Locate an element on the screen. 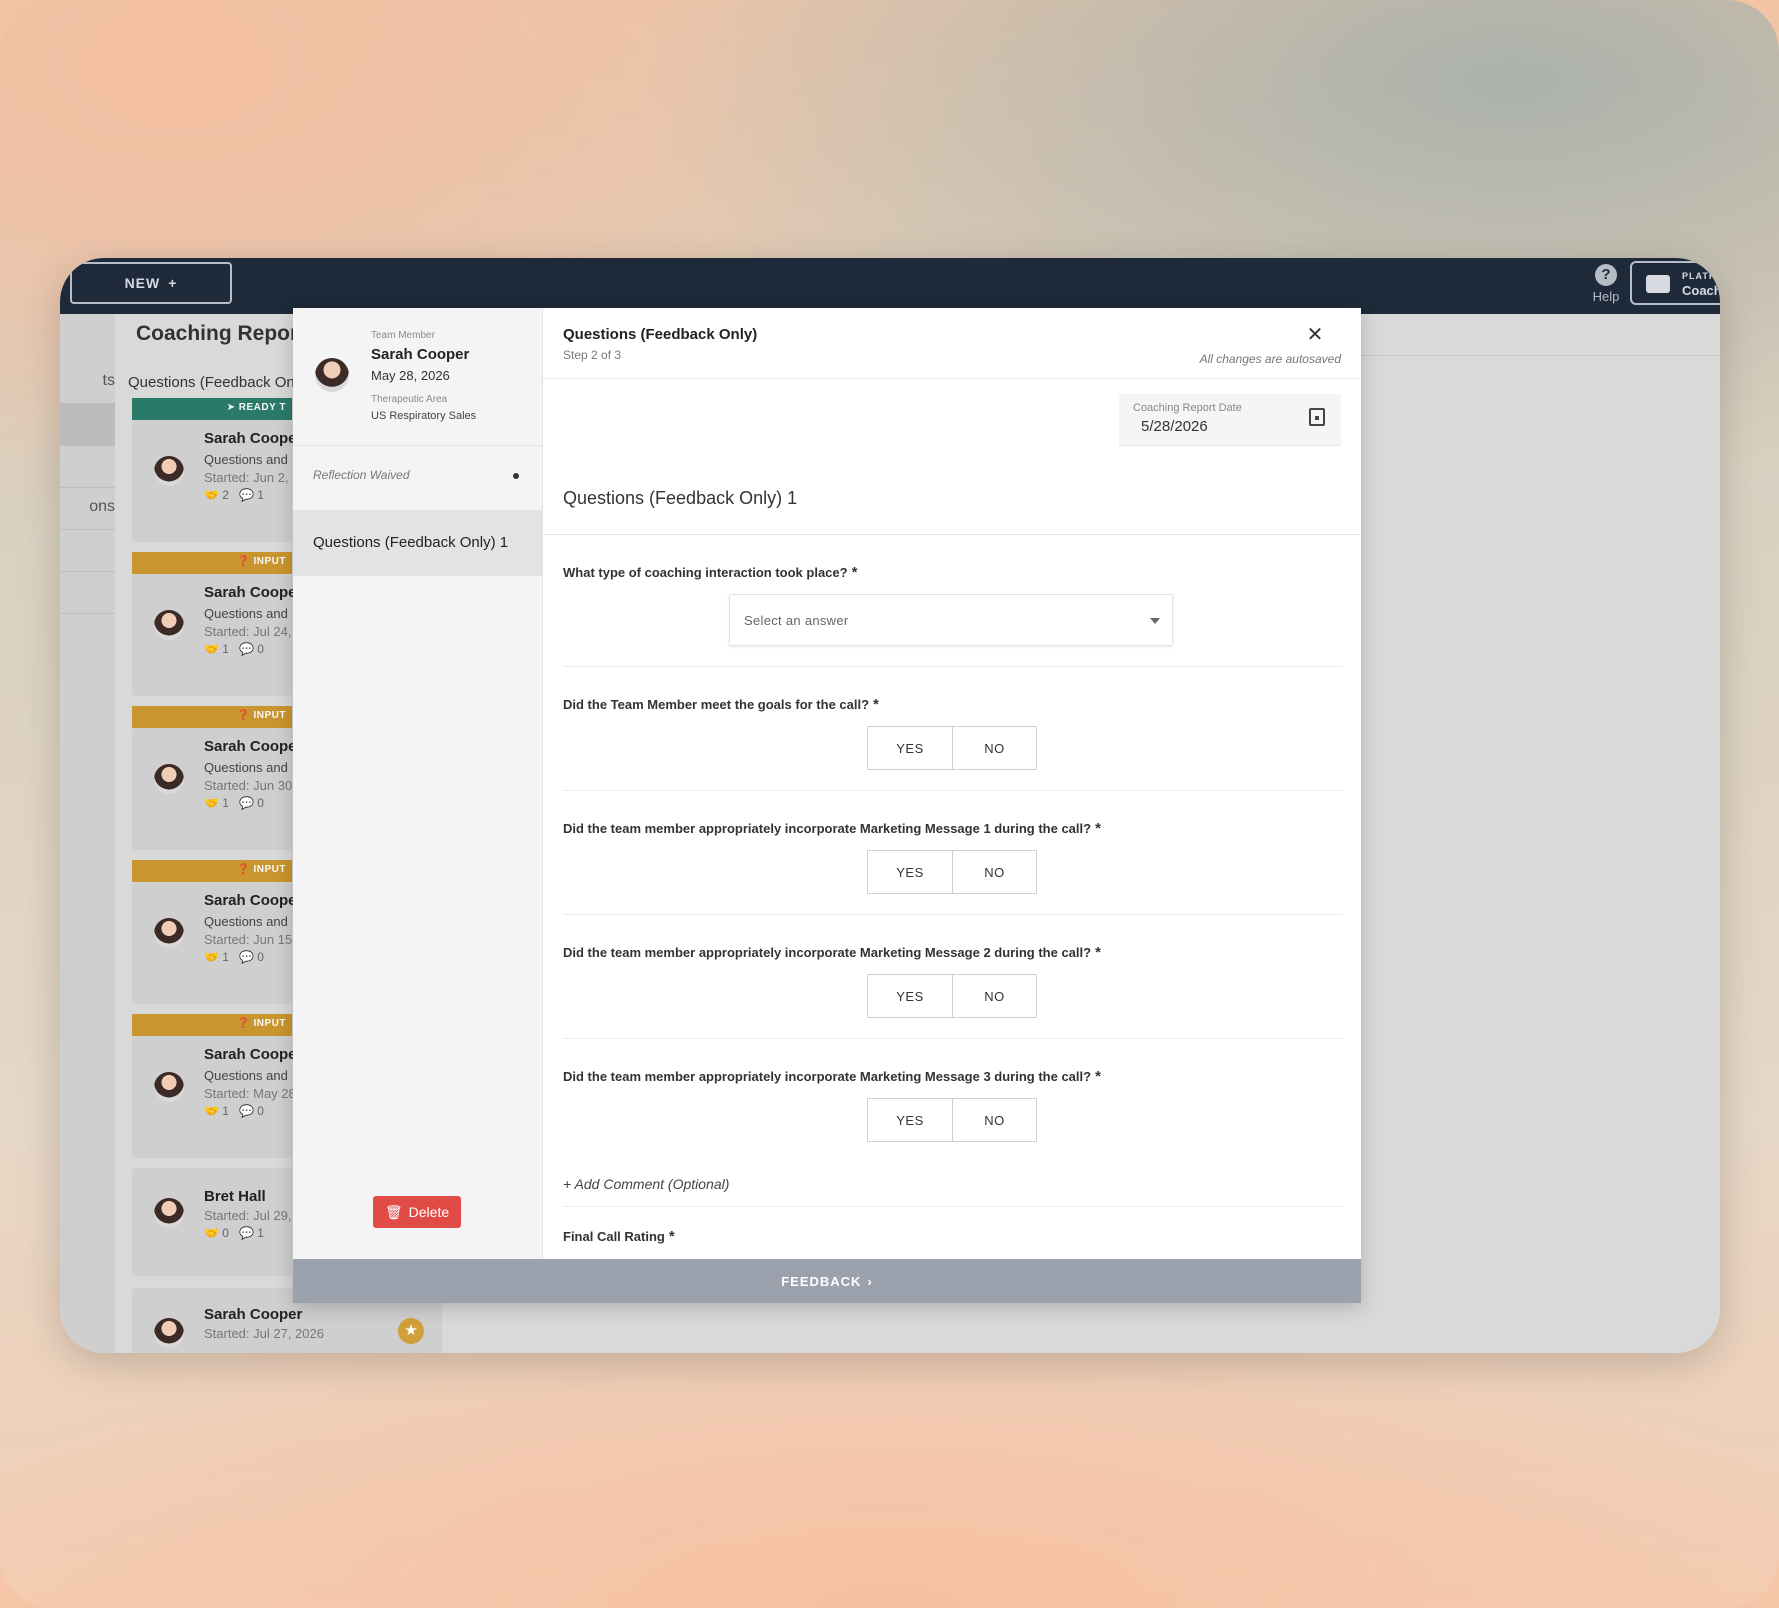 This screenshot has height=1608, width=1779. select-placeholder: Select an answer is located at coordinates (796, 620).